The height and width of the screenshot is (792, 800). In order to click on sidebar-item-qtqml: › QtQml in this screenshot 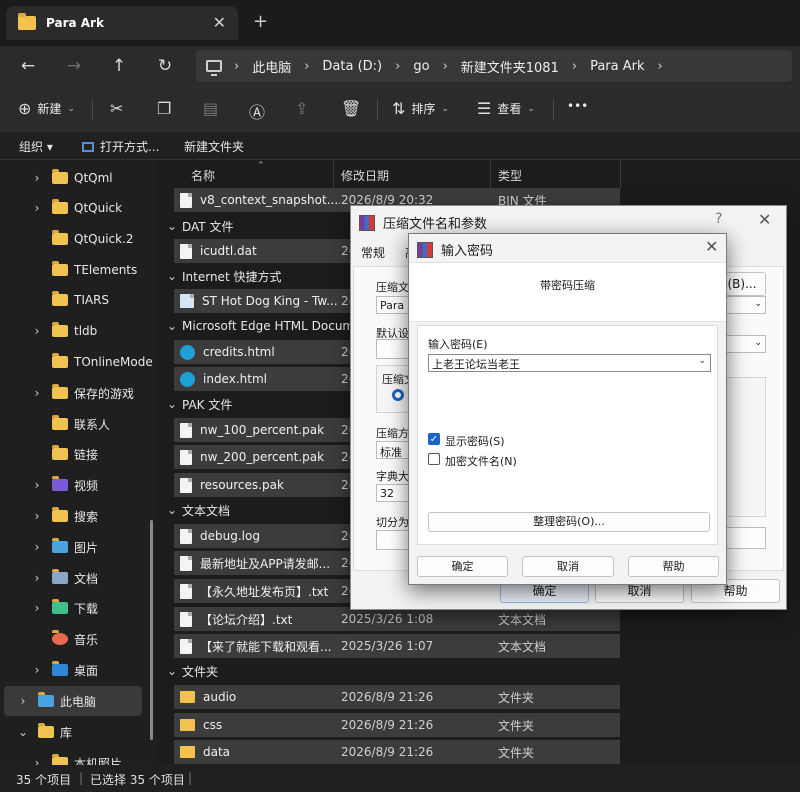, I will do `click(94, 178)`.